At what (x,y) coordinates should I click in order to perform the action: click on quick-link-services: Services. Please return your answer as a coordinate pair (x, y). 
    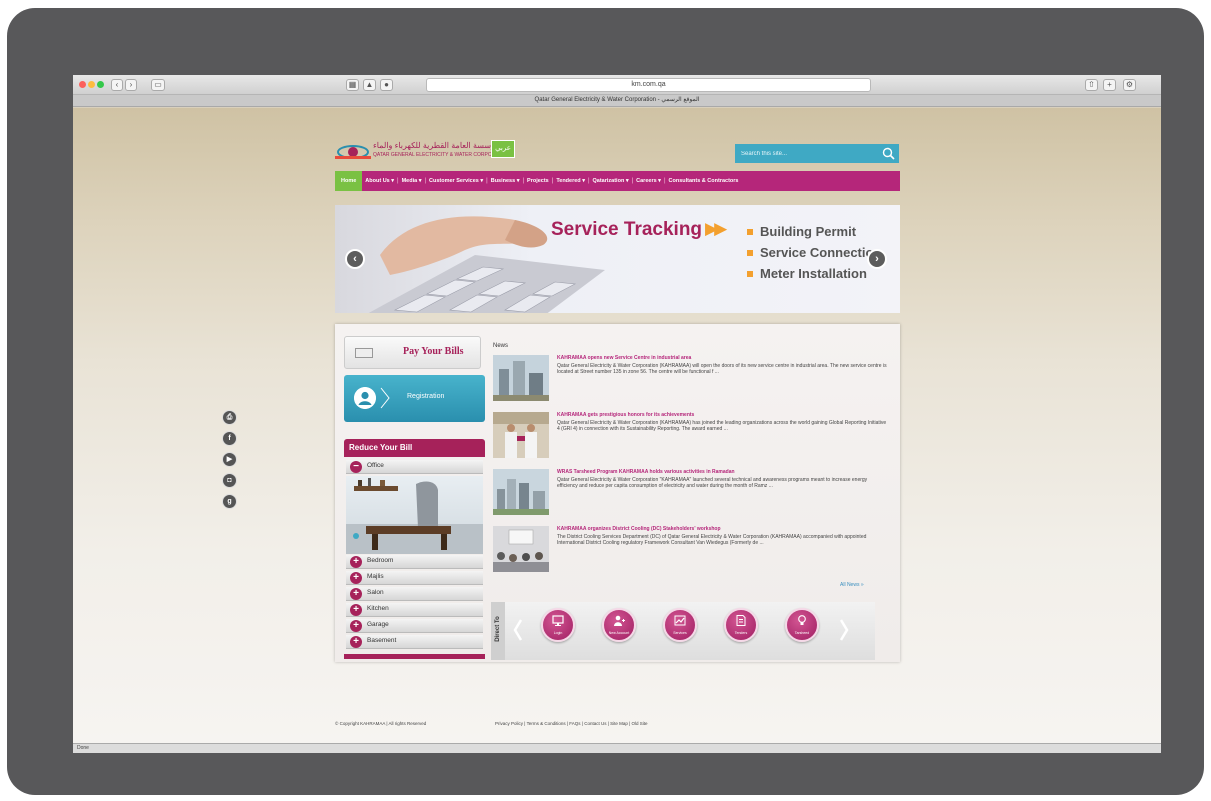
    Looking at the image, I should click on (680, 625).